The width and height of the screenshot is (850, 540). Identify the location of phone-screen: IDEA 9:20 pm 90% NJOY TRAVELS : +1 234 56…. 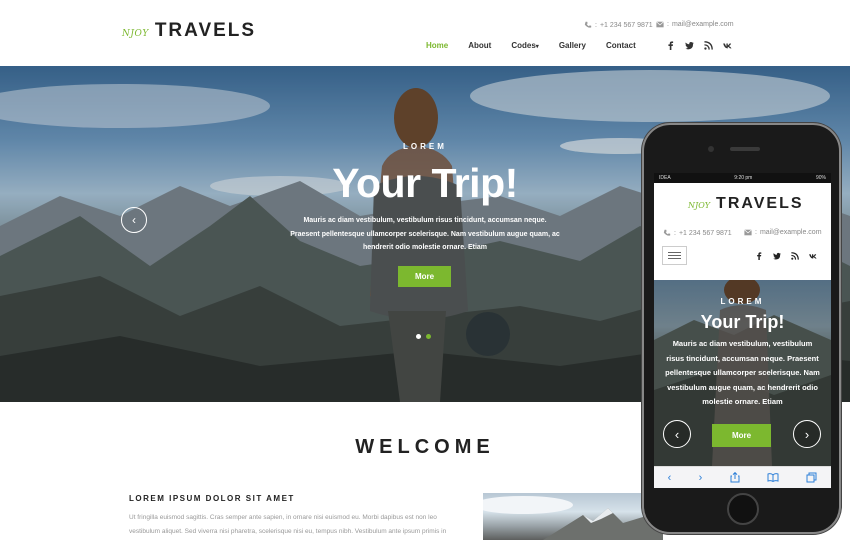
(742, 330).